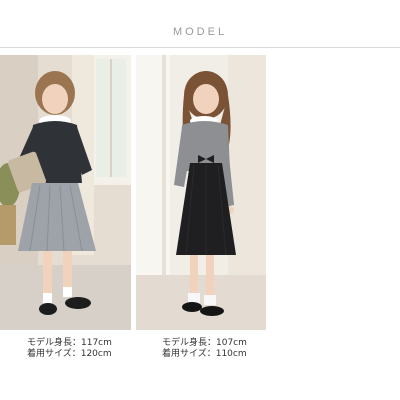  I want to click on section-divider, so click(200, 47).